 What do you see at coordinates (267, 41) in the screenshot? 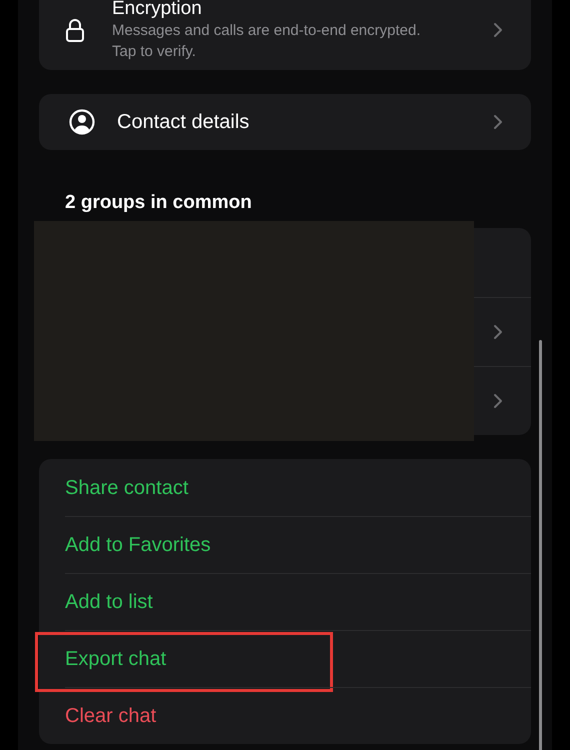
I see `encryption-subtitle: Messages and calls are end-to-end encrypted. Tap to verify.` at bounding box center [267, 41].